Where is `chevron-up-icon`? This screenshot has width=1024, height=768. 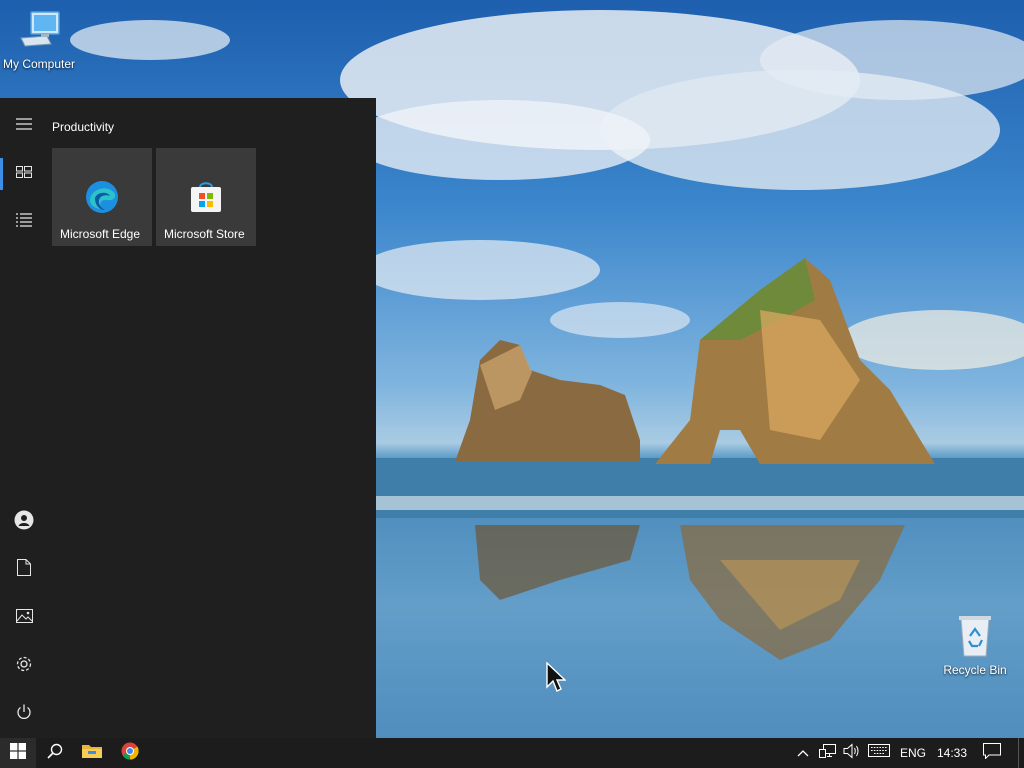 chevron-up-icon is located at coordinates (803, 753).